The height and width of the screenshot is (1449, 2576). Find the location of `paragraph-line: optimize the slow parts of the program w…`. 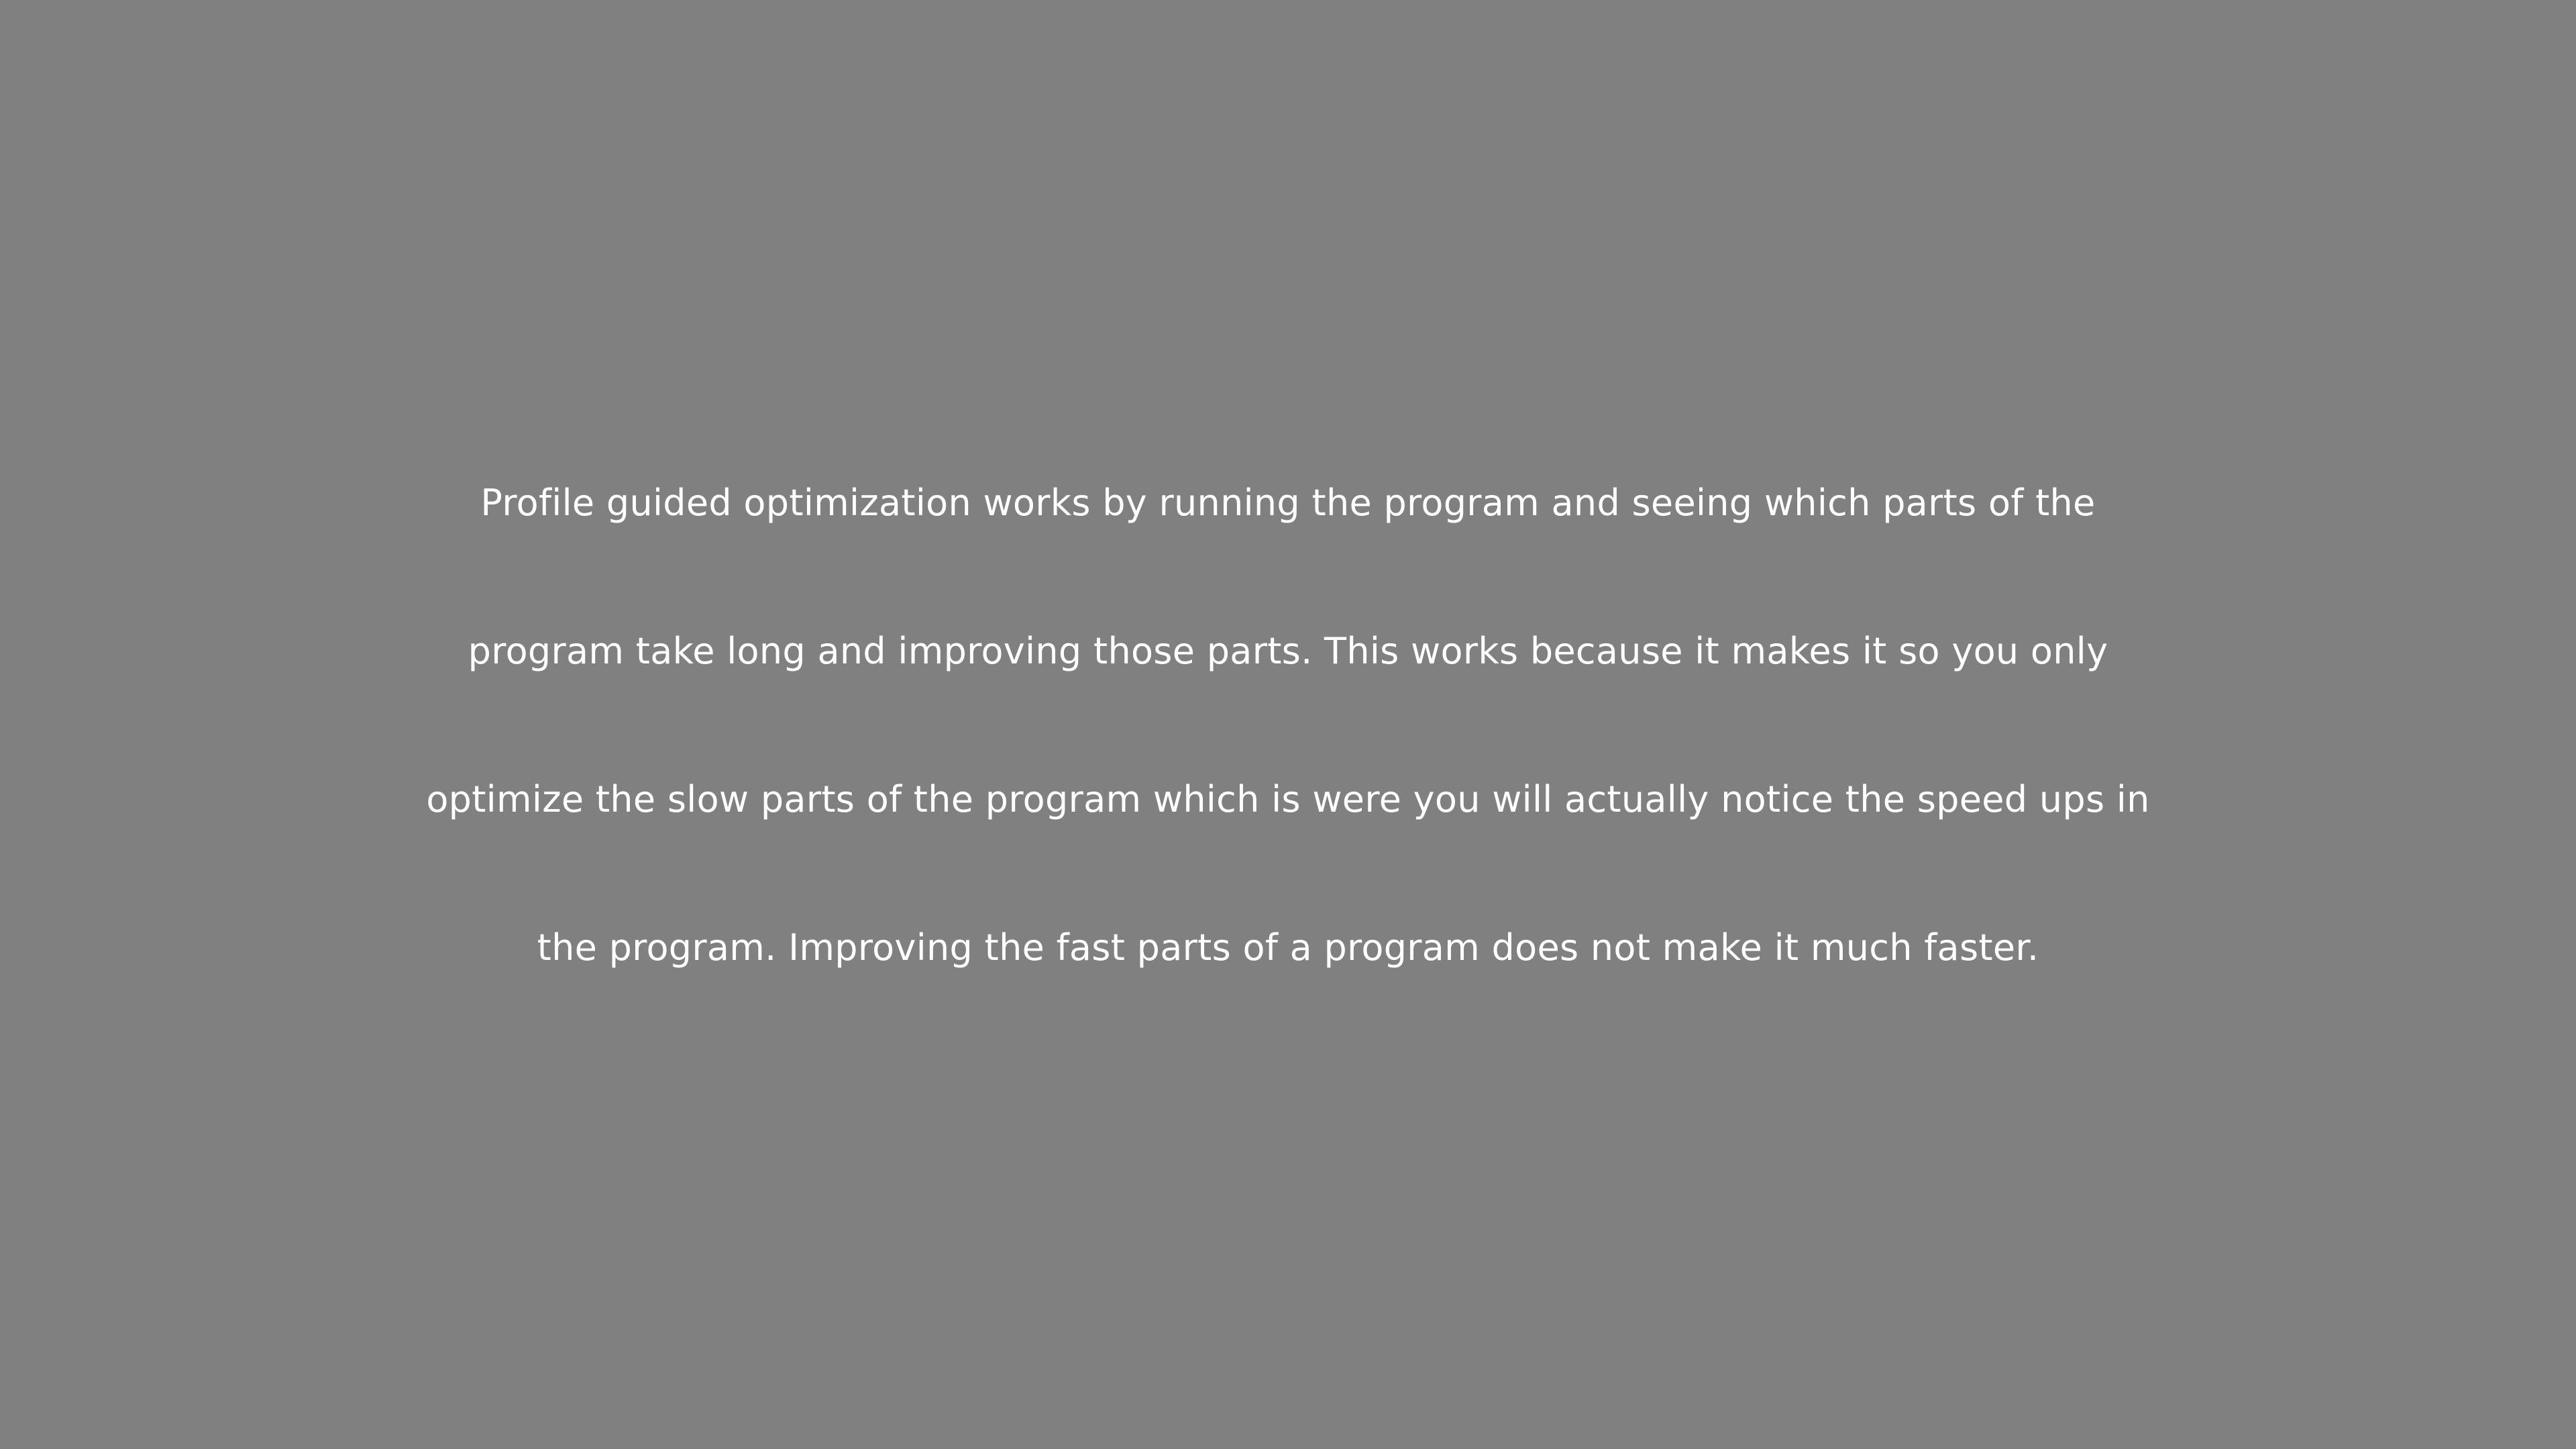

paragraph-line: optimize the slow parts of the program w… is located at coordinates (1288, 799).